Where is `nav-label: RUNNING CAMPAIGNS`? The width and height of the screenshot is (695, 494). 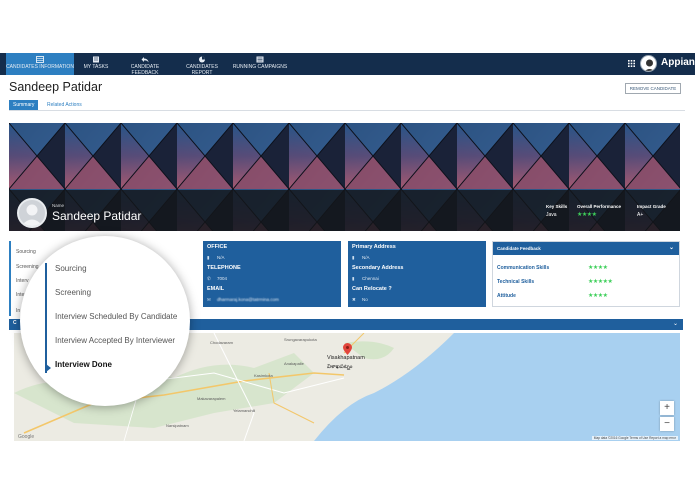
nav-label: RUNNING CAMPAIGNS is located at coordinates (260, 67).